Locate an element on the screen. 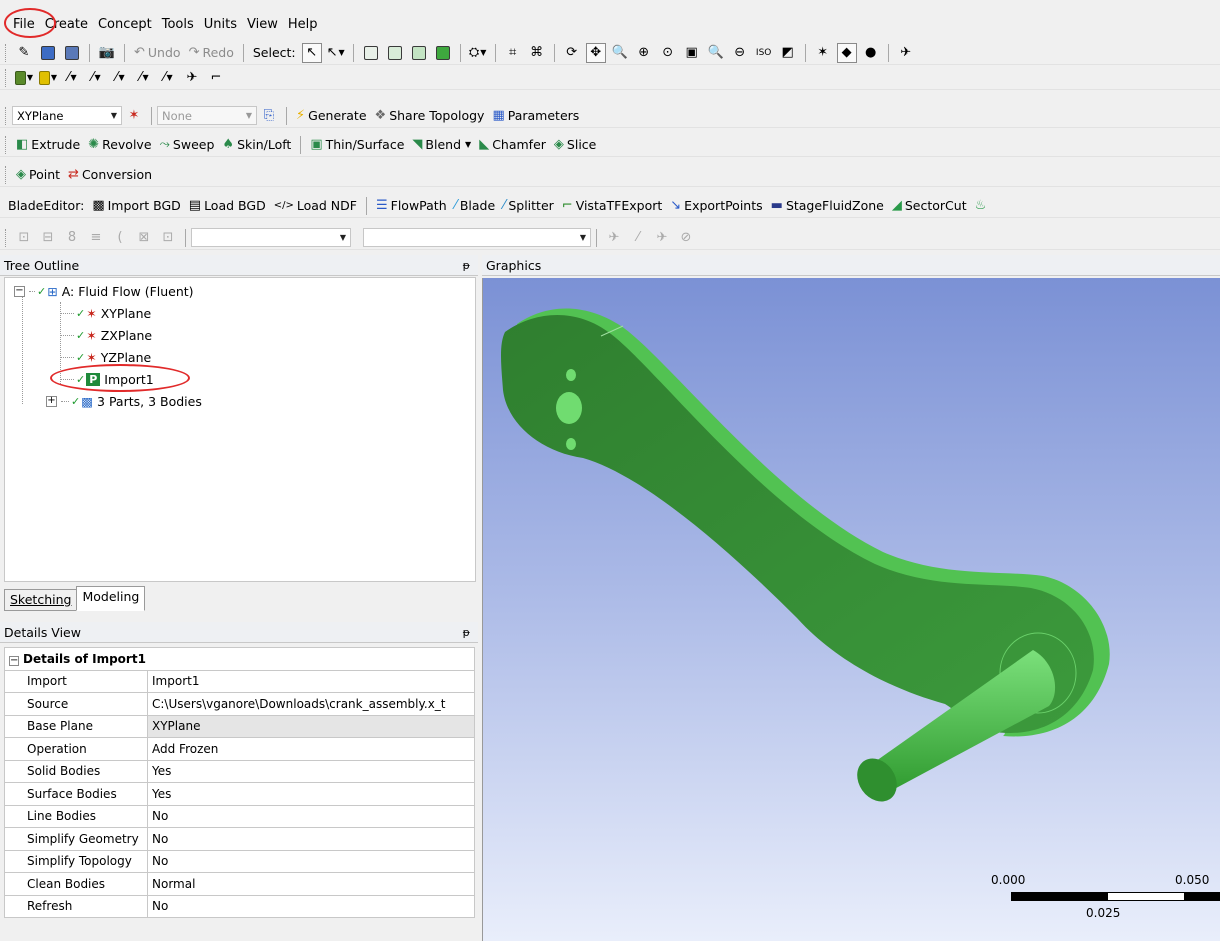  zoom-icon: 🔍 is located at coordinates (620, 53).